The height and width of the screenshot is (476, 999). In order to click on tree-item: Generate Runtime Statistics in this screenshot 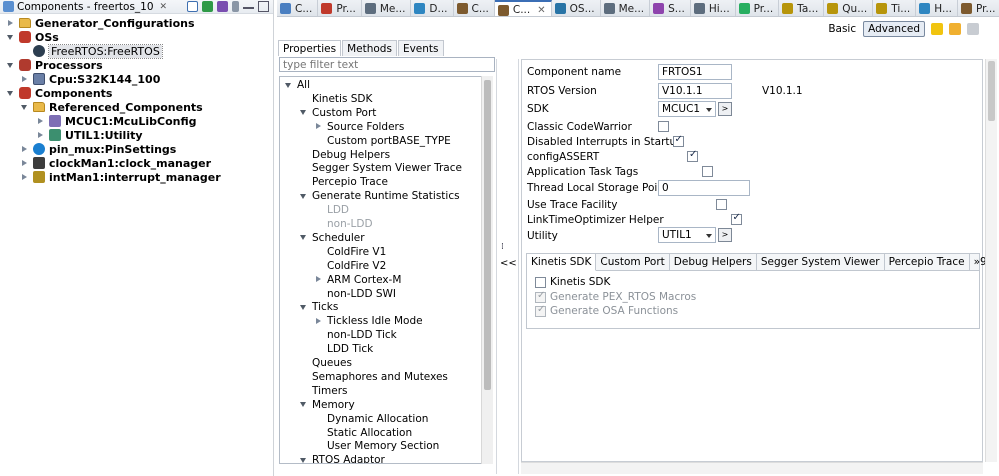, I will do `click(379, 196)`.